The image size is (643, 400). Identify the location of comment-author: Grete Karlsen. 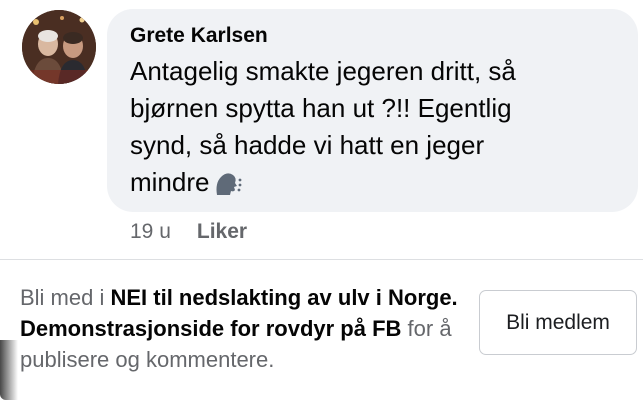
(373, 36).